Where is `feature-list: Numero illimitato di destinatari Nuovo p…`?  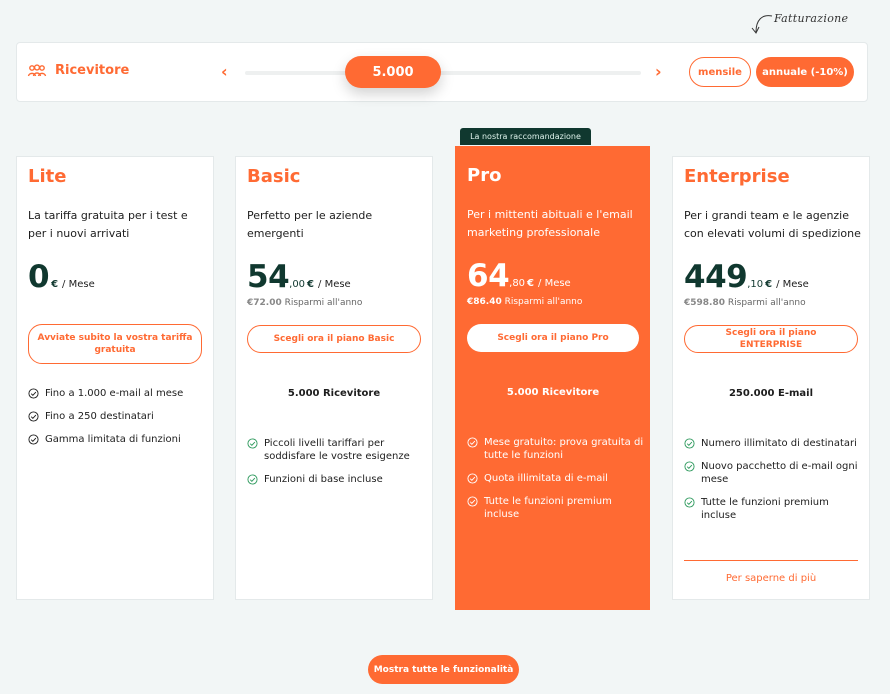
feature-list: Numero illimitato di destinatari Nuovo p… is located at coordinates (774, 484).